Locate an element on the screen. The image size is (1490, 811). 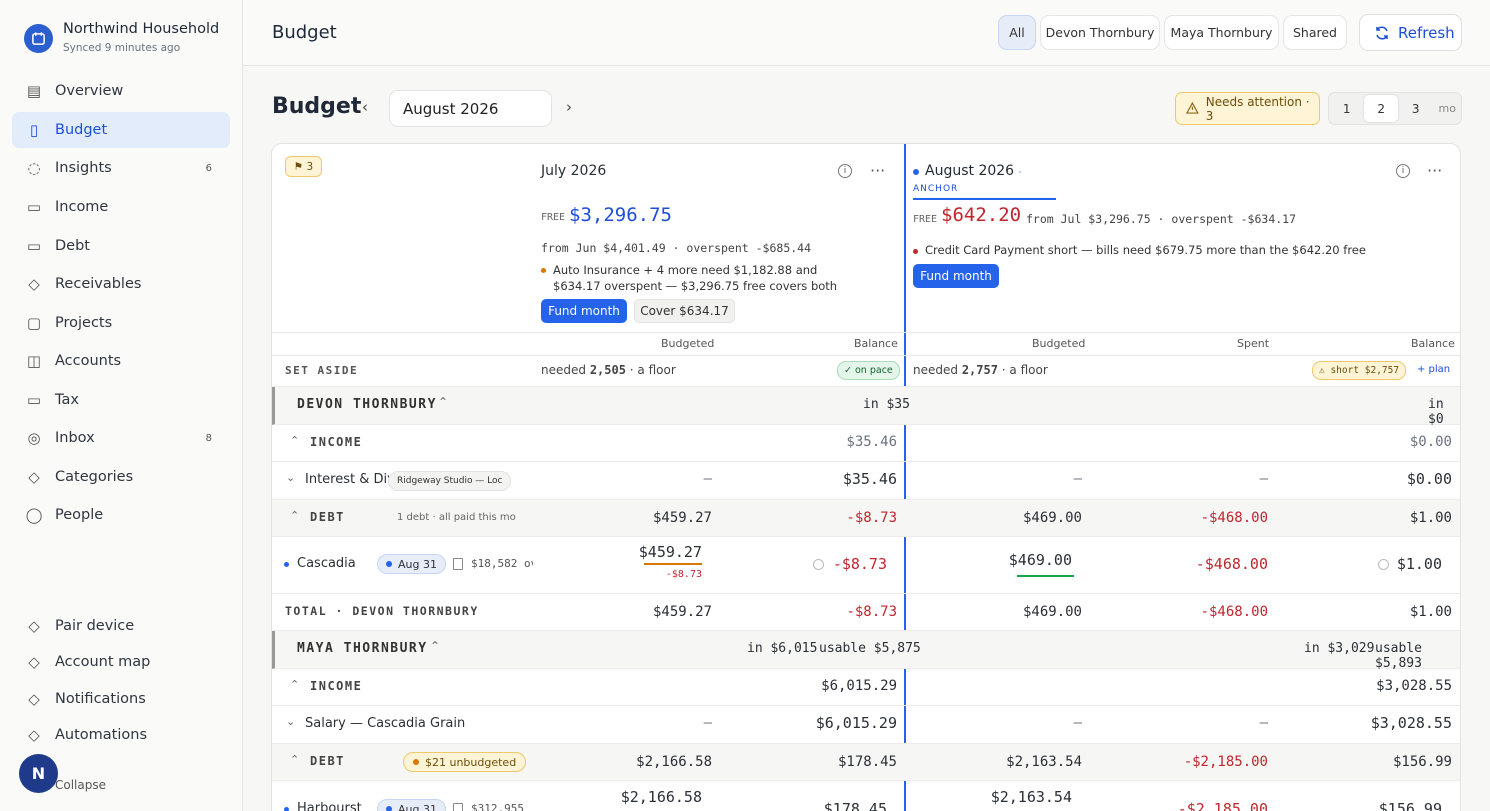
cascadia-balance: -$8.73 is located at coordinates (842, 564).